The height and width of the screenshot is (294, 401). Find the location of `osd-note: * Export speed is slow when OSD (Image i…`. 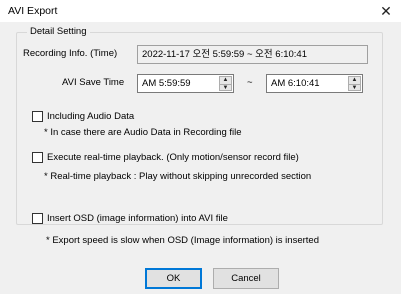

osd-note: * Export speed is slow when OSD (Image i… is located at coordinates (182, 240).